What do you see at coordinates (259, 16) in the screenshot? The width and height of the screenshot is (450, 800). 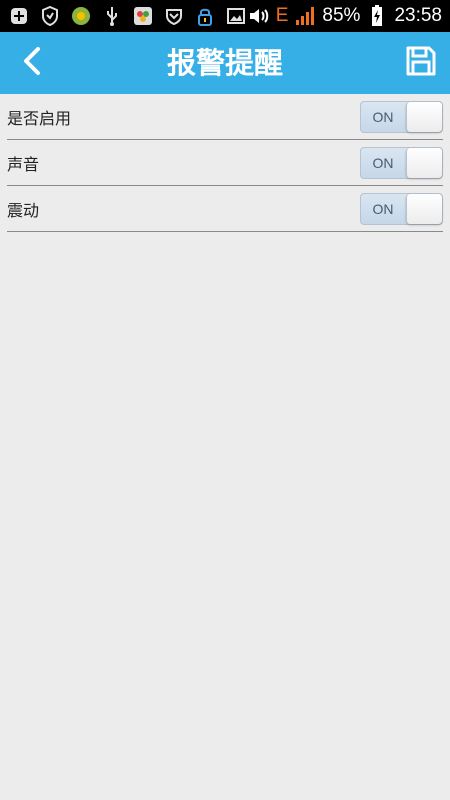 I see `volume-icon` at bounding box center [259, 16].